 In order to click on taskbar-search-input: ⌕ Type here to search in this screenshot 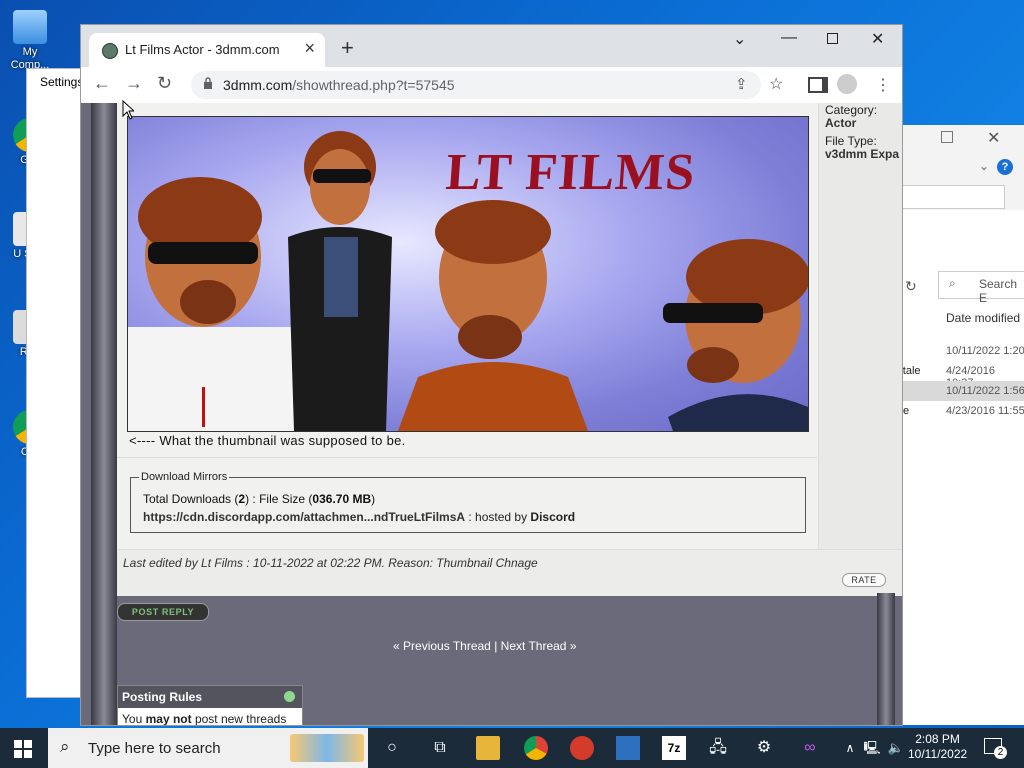, I will do `click(208, 748)`.